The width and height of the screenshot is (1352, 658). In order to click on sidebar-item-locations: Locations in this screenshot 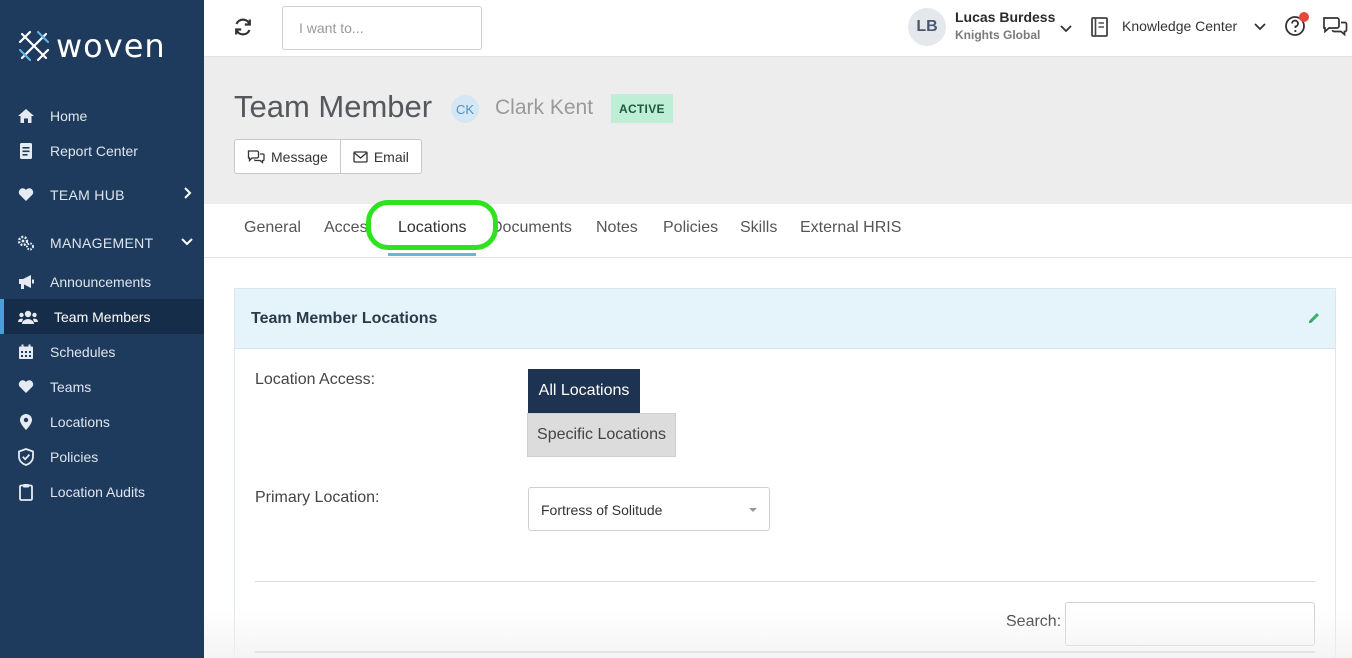, I will do `click(102, 421)`.